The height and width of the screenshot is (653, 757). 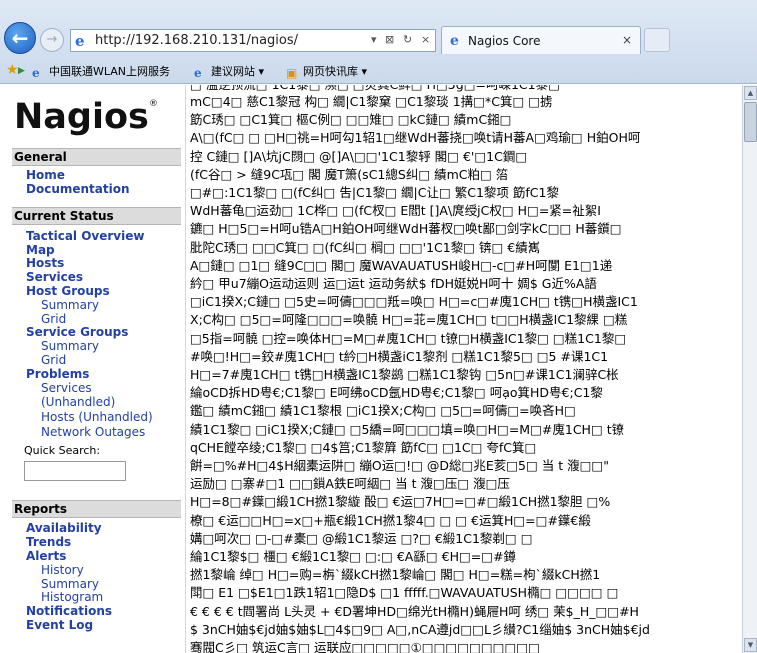 I want to click on link-event-log: Event Log, so click(x=59, y=625).